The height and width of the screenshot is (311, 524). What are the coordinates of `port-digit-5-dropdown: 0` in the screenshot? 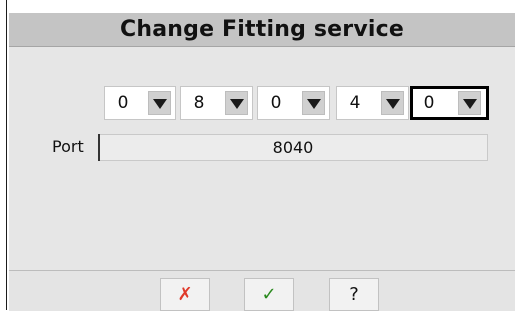 It's located at (449, 103).